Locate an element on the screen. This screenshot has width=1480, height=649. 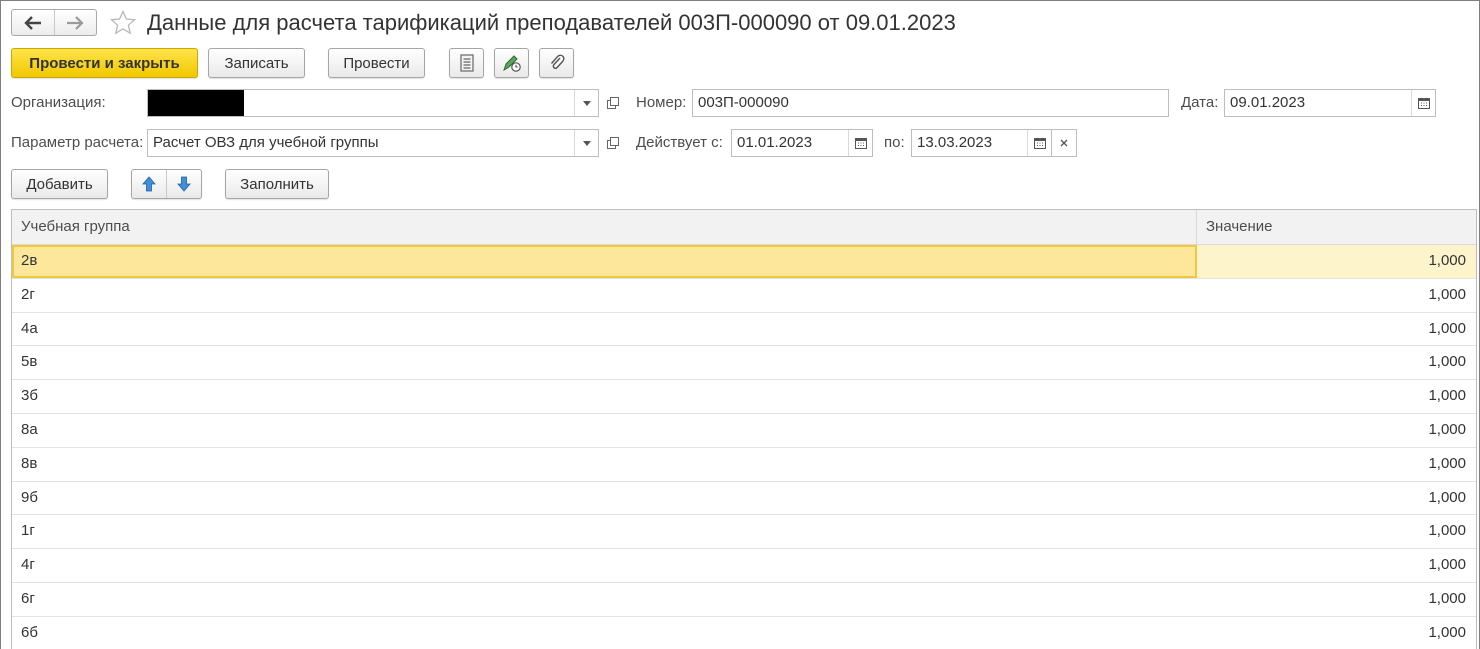
table-row: 8а 1,000 is located at coordinates (744, 431).